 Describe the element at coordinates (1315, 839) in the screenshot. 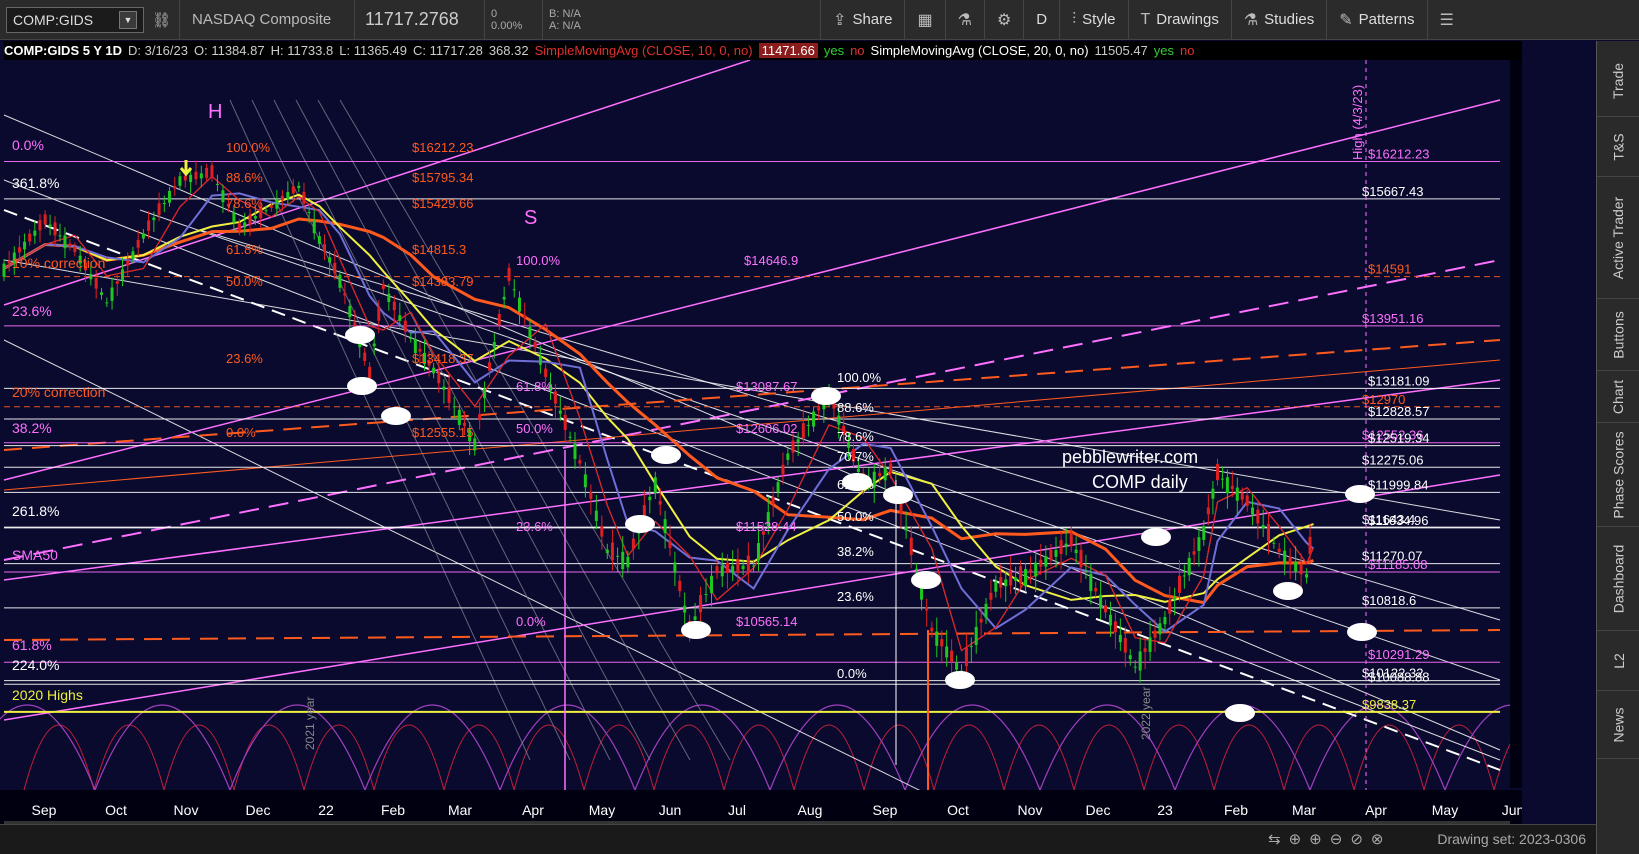

I see `zoom-in-icon: ⊕` at that location.